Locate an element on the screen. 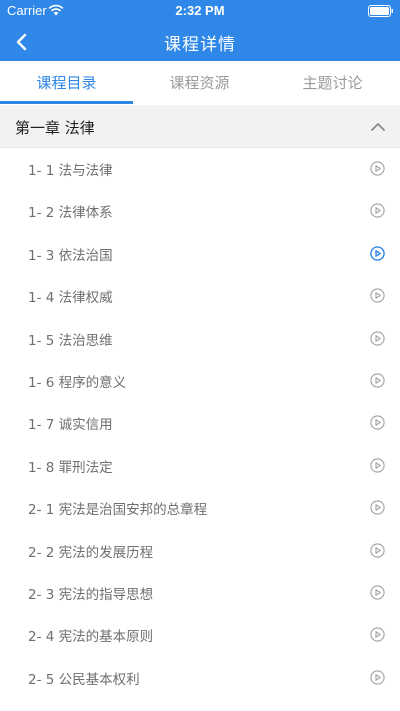  lesson-label: 1- 8 罪刑法定 is located at coordinates (70, 467).